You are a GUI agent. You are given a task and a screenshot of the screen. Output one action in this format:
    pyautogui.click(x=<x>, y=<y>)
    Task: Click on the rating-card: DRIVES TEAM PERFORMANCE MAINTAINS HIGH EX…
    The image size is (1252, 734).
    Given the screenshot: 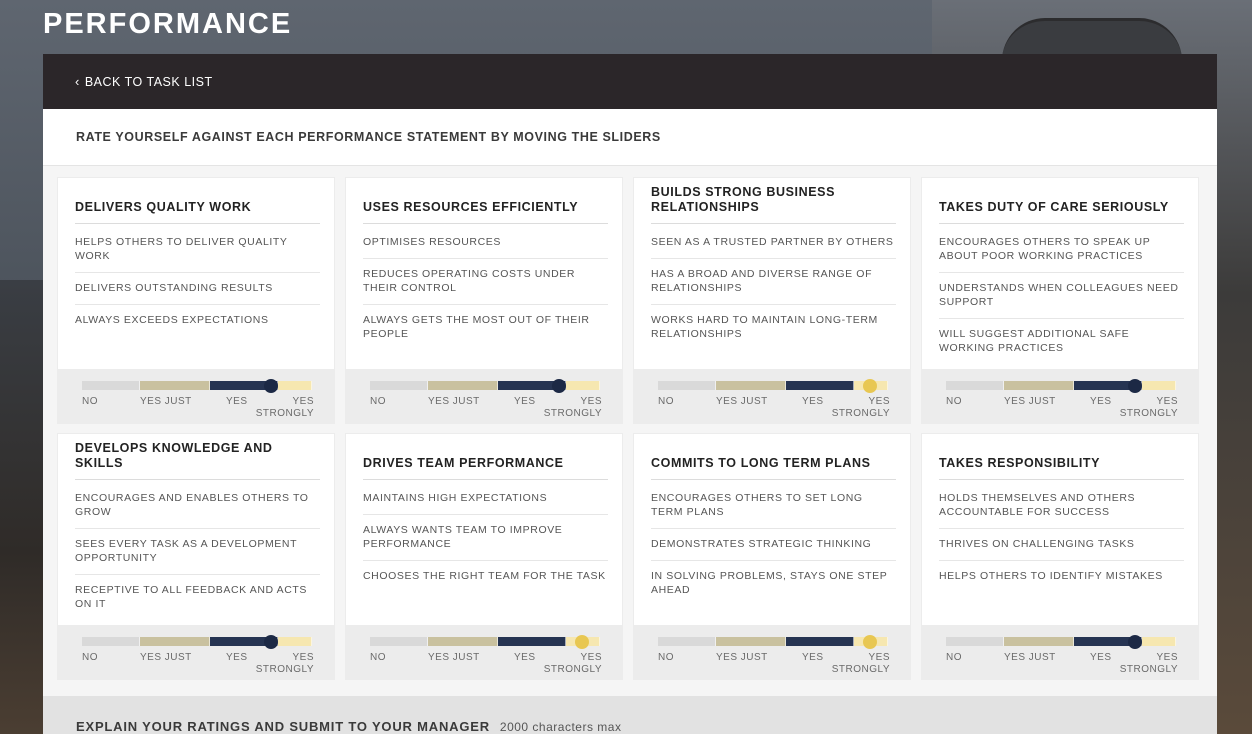 What is the action you would take?
    pyautogui.click(x=484, y=556)
    